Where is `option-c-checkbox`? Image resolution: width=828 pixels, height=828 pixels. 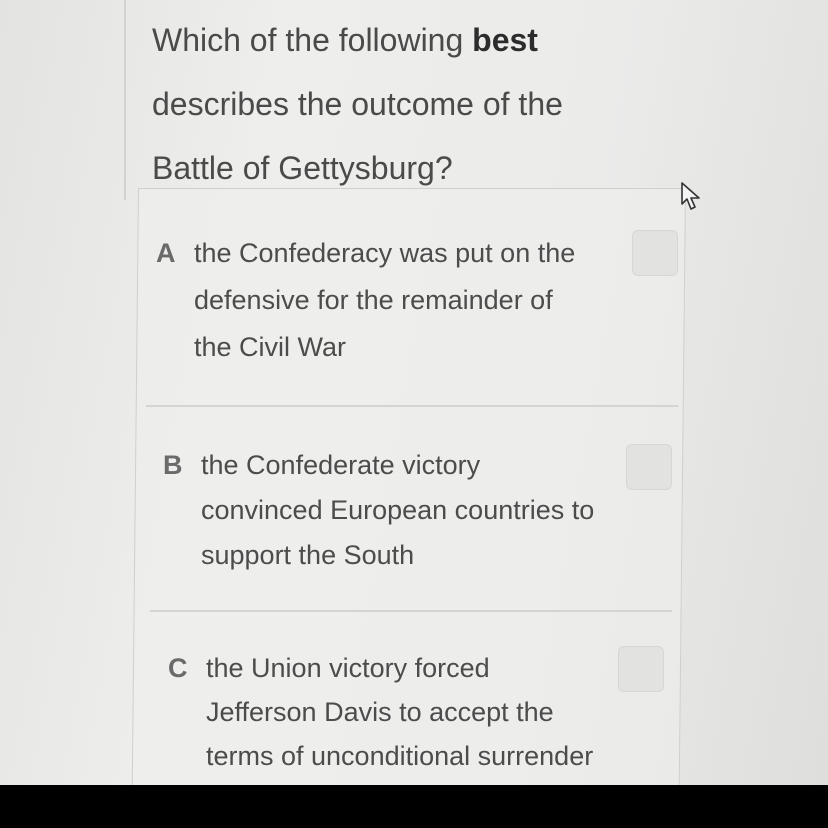
option-c-checkbox is located at coordinates (641, 669).